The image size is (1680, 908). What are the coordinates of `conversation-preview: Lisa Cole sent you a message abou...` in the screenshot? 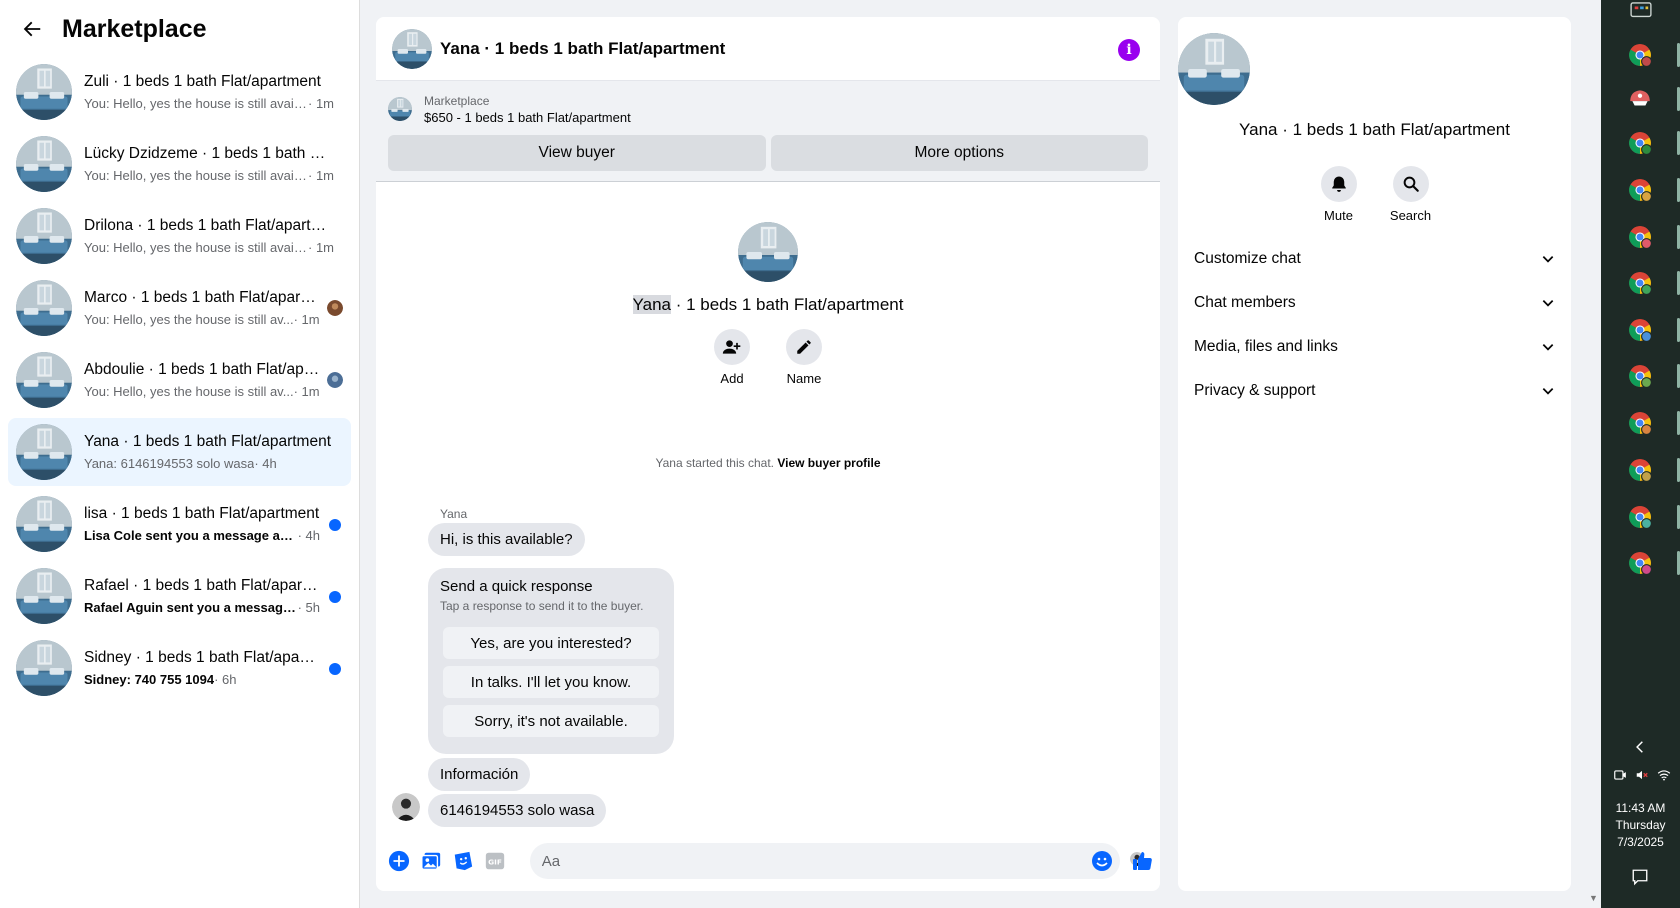 It's located at (191, 535).